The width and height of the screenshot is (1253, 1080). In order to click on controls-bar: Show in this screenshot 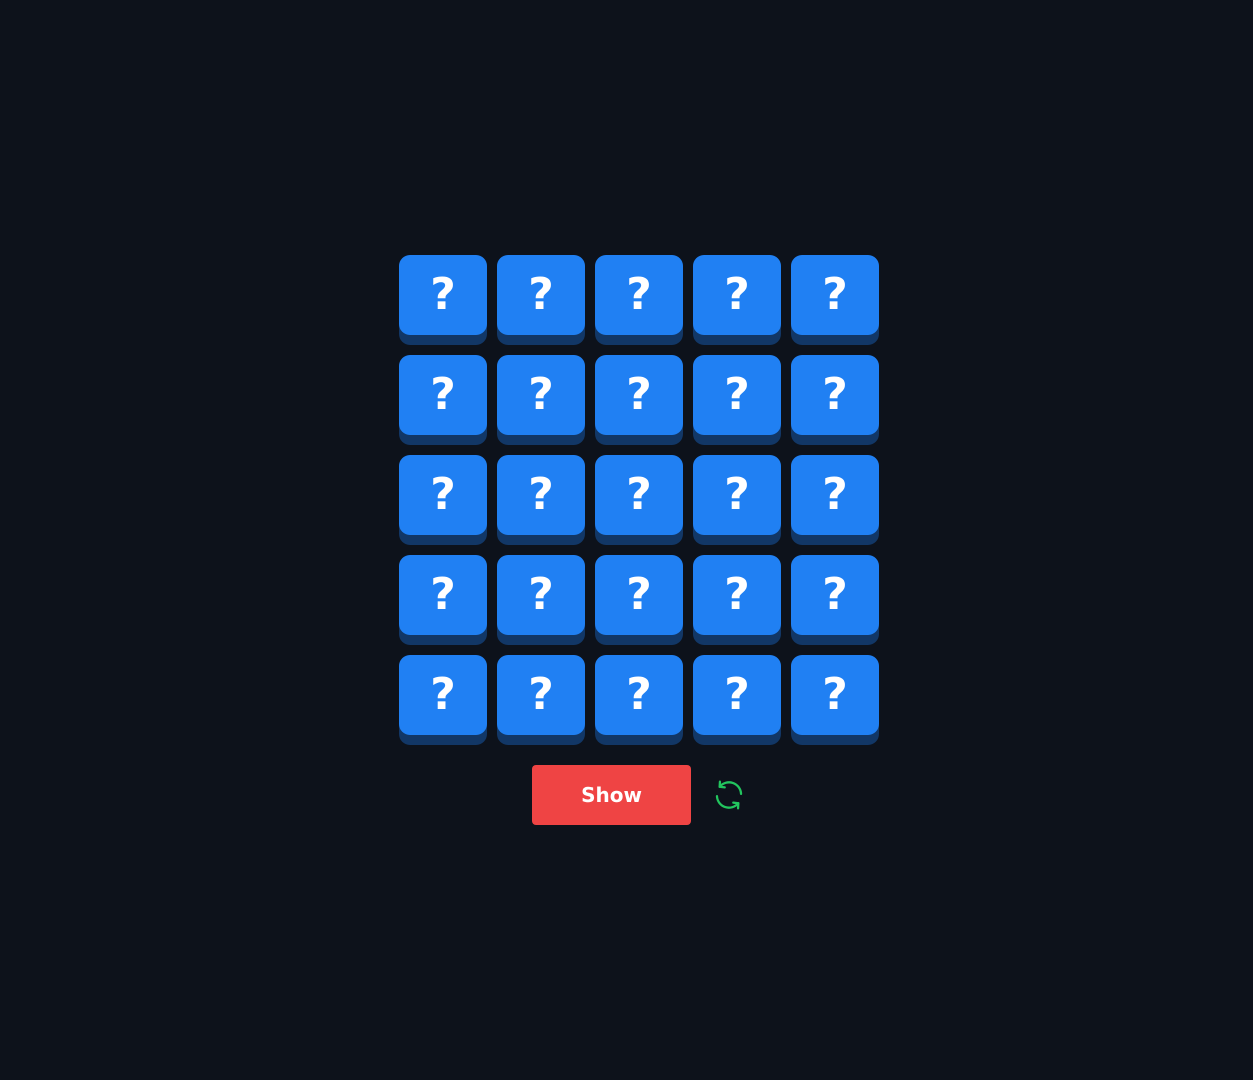, I will do `click(639, 795)`.